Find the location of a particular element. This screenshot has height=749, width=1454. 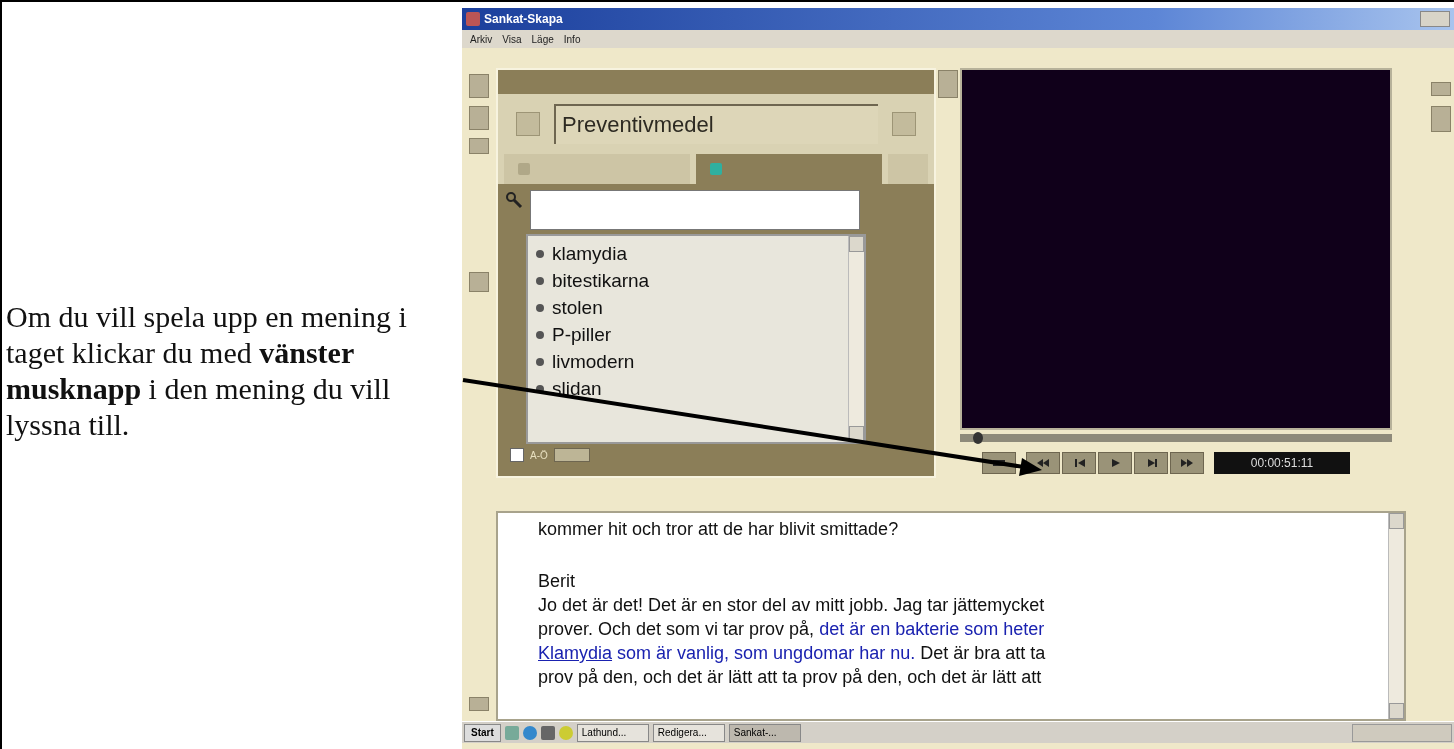

instruction-text: Om du vill spela upp en mening i taget klickar du med vänster musknapp i den mening du vill lyssna till. is located at coordinates (207, 370).